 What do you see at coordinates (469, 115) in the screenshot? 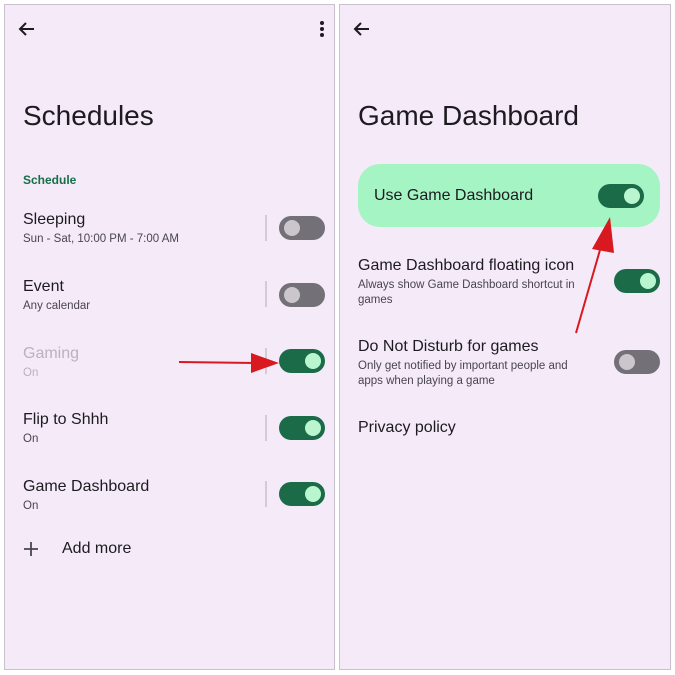
I see `page-title: Game Dashboard` at bounding box center [469, 115].